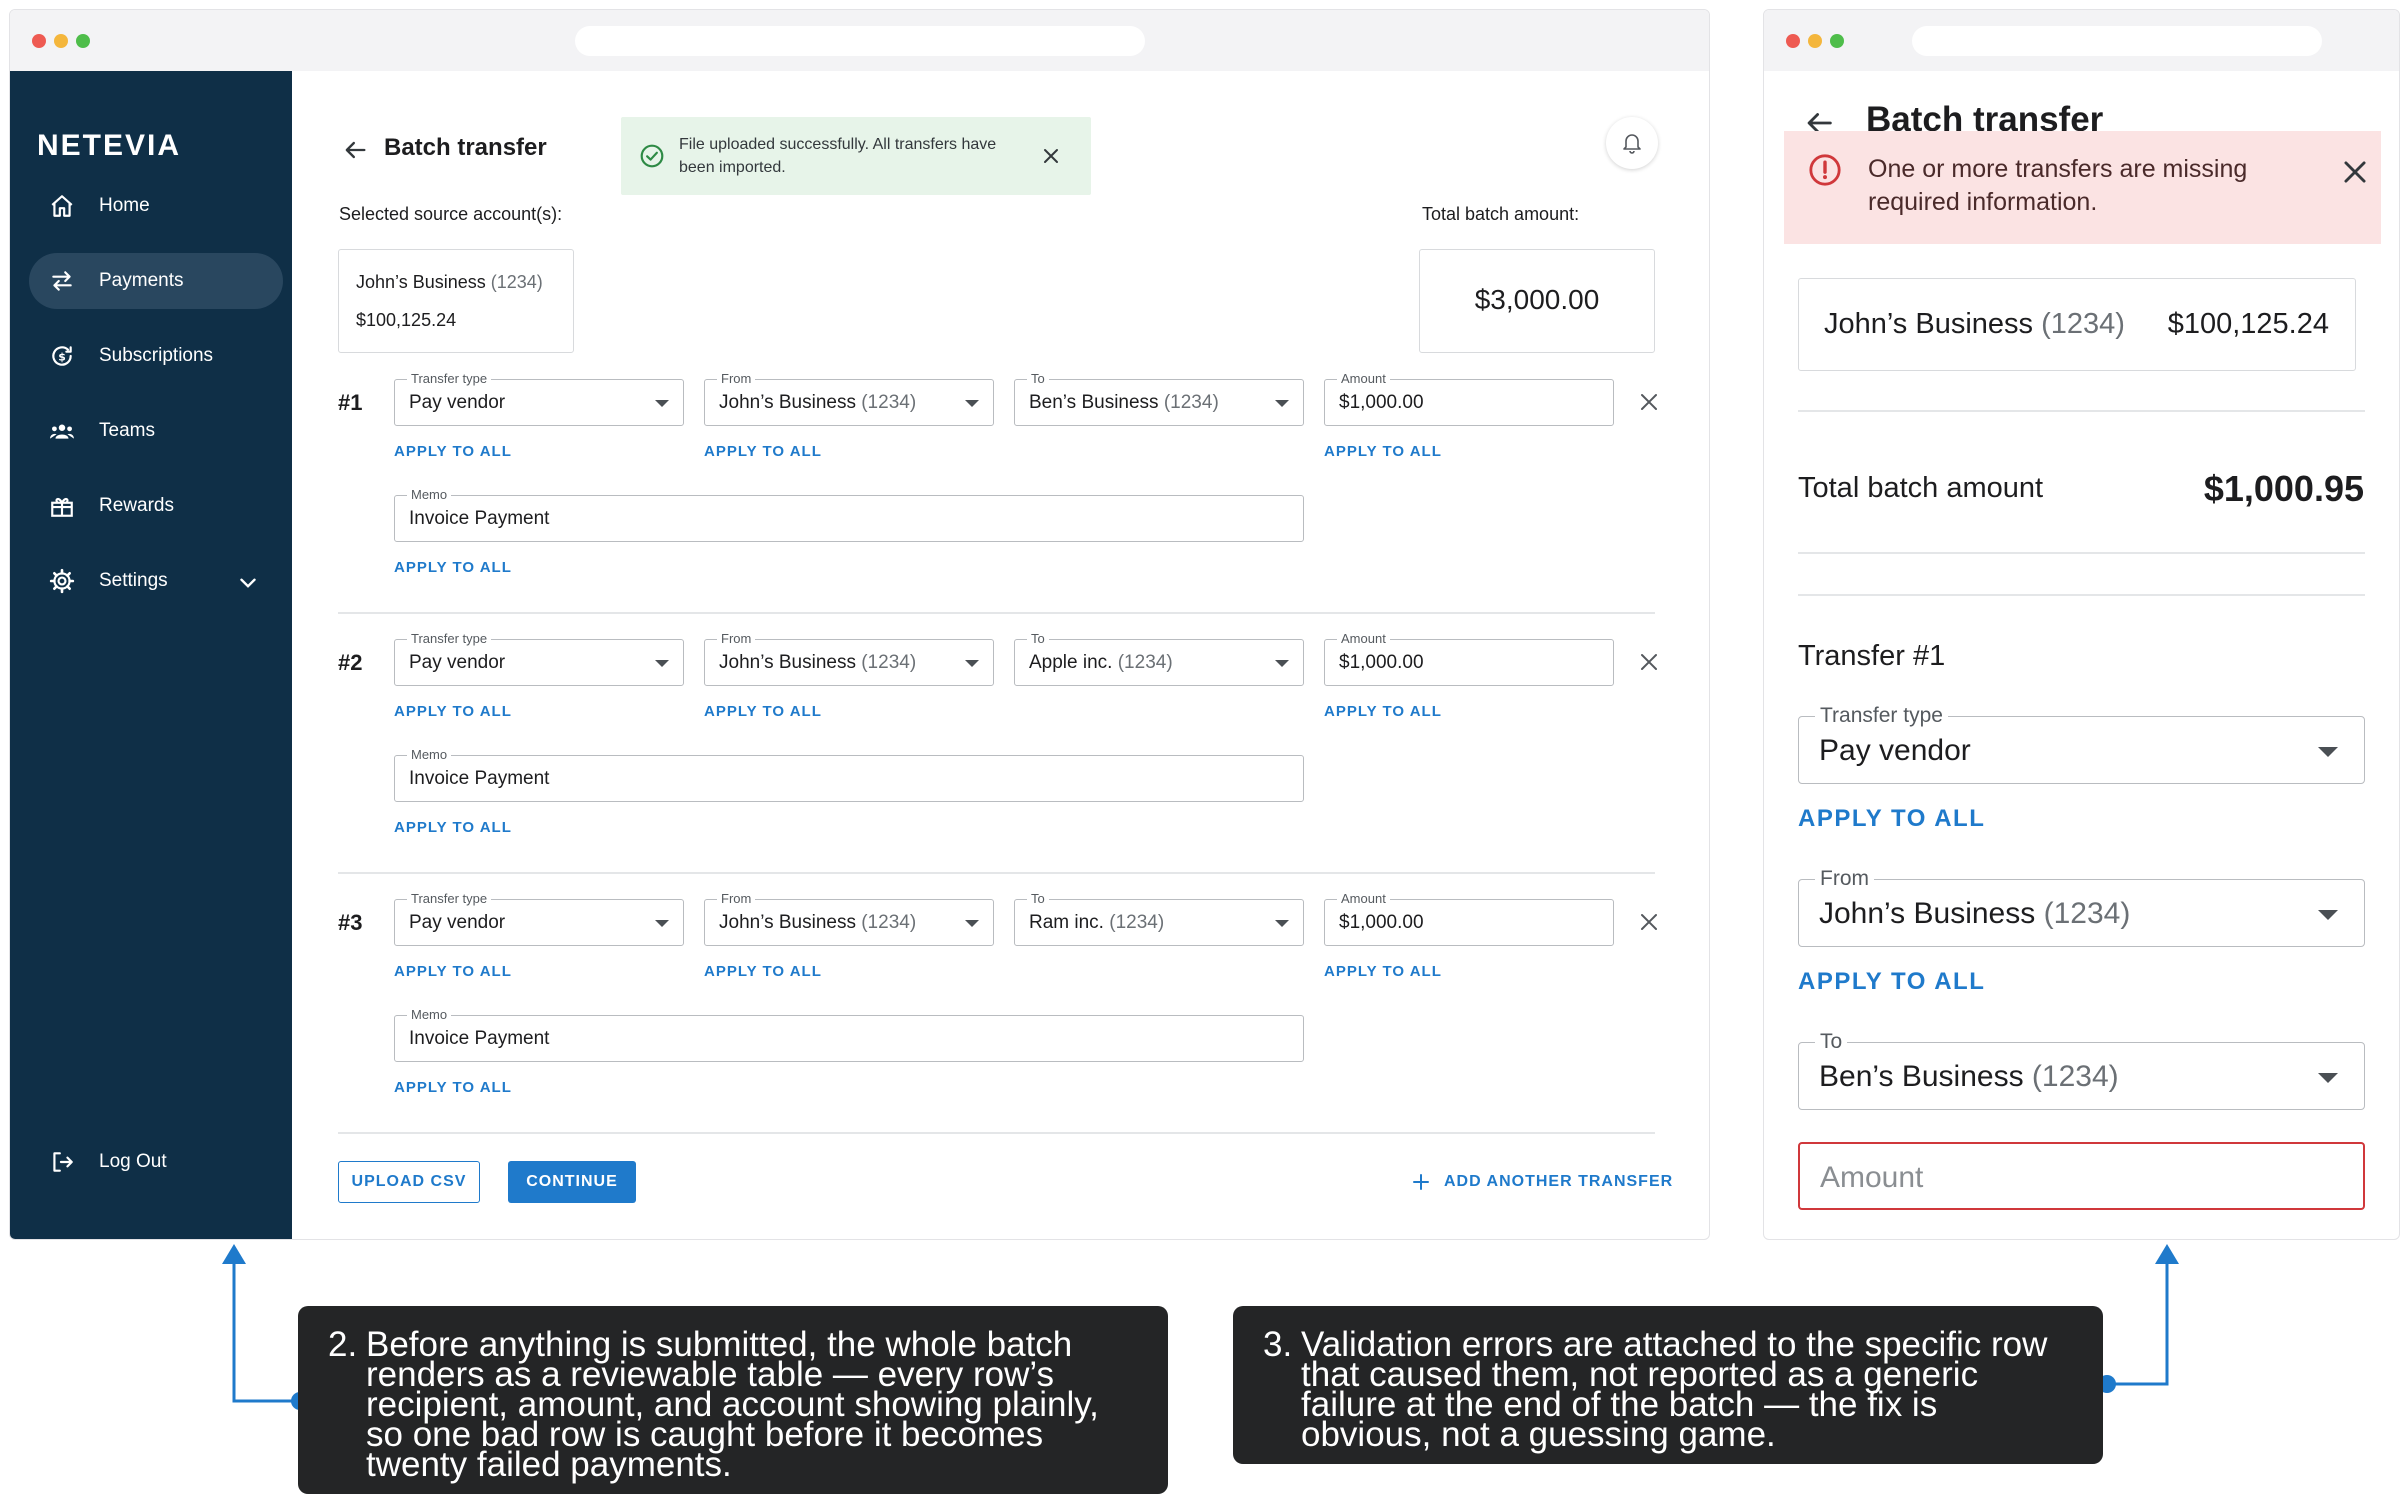 This screenshot has height=1494, width=2400. What do you see at coordinates (409, 1182) in the screenshot?
I see `upload-csv-button: UPLOAD CSV` at bounding box center [409, 1182].